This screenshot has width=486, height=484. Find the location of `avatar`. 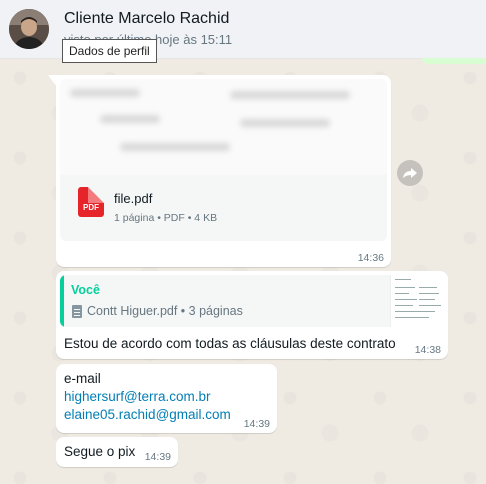

avatar is located at coordinates (29, 29).